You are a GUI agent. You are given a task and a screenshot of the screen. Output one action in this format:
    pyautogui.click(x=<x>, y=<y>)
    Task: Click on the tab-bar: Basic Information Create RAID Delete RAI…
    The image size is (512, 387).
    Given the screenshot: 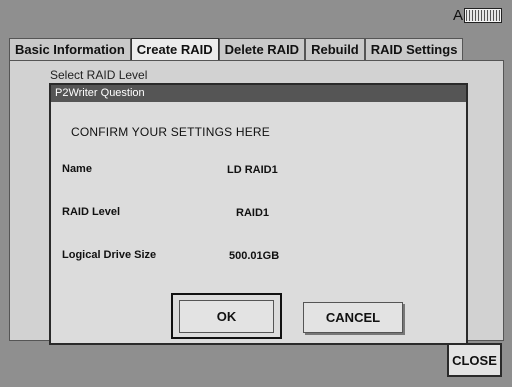 What is the action you would take?
    pyautogui.click(x=236, y=49)
    